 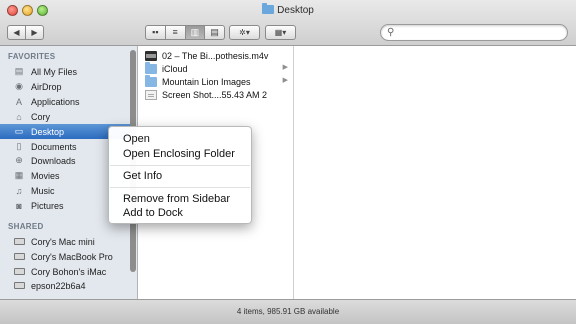 What do you see at coordinates (45, 175) in the screenshot?
I see `sidebar-item-label: Movies` at bounding box center [45, 175].